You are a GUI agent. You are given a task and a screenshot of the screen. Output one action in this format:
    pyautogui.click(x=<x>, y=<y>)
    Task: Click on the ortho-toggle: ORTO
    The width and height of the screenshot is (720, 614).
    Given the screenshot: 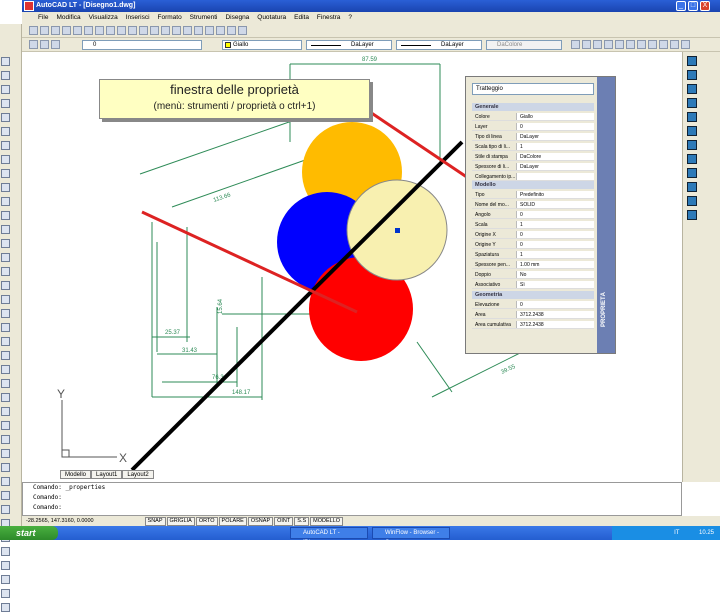 What is the action you would take?
    pyautogui.click(x=206, y=521)
    